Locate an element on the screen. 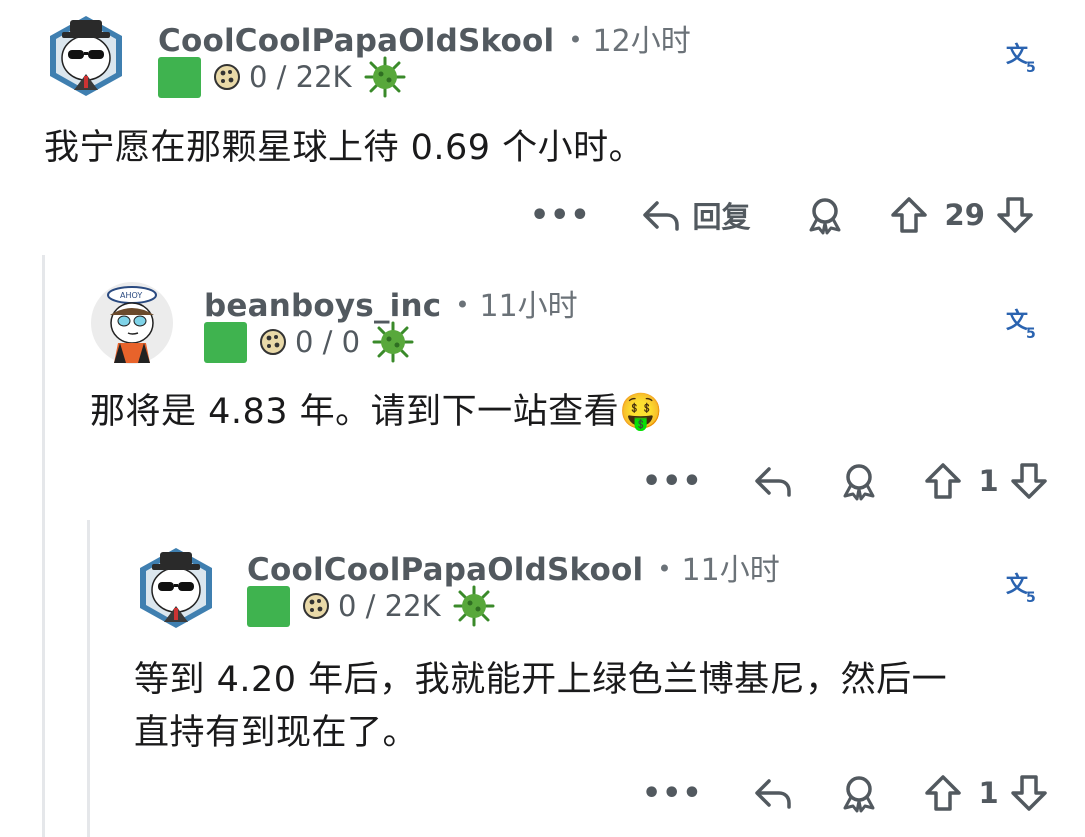  money-mouth-emoji: 🤑 is located at coordinates (641, 412).